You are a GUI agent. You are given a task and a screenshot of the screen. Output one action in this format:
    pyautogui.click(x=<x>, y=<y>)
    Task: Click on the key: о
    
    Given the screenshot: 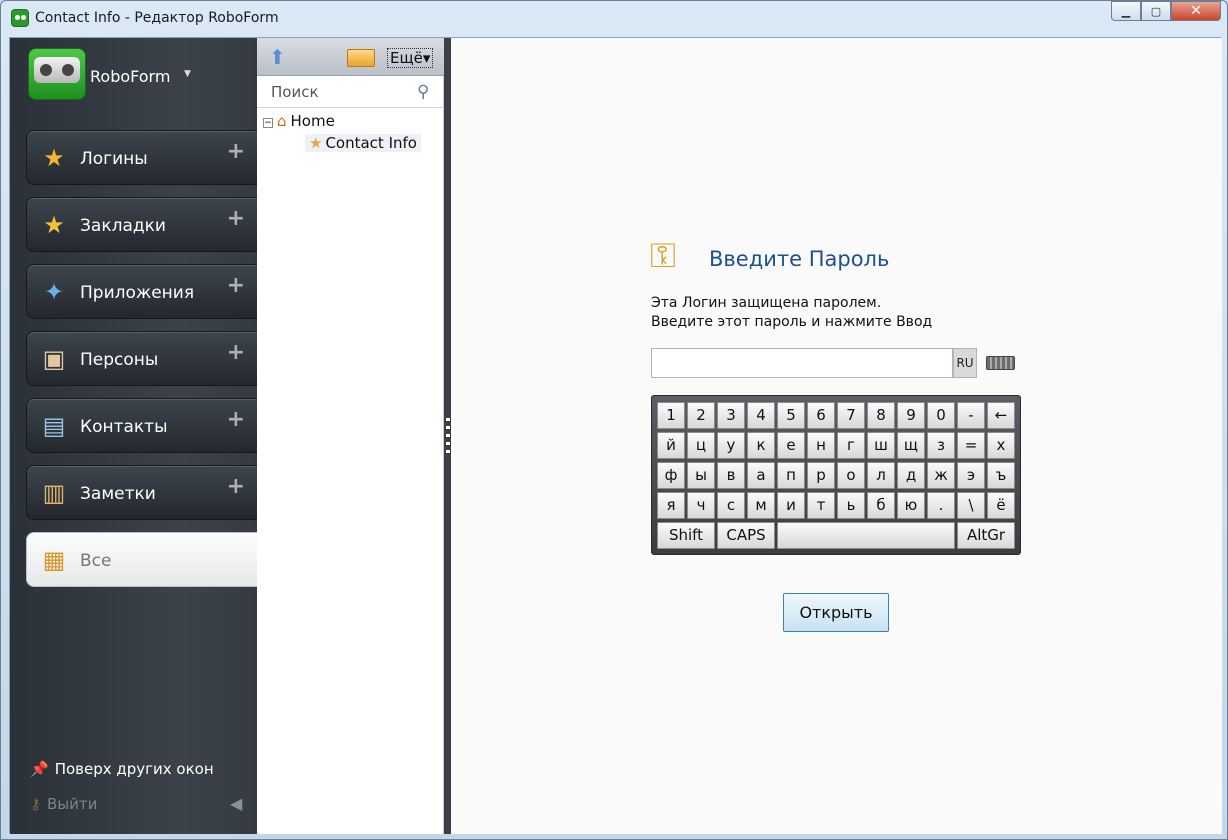 What is the action you would take?
    pyautogui.click(x=851, y=475)
    